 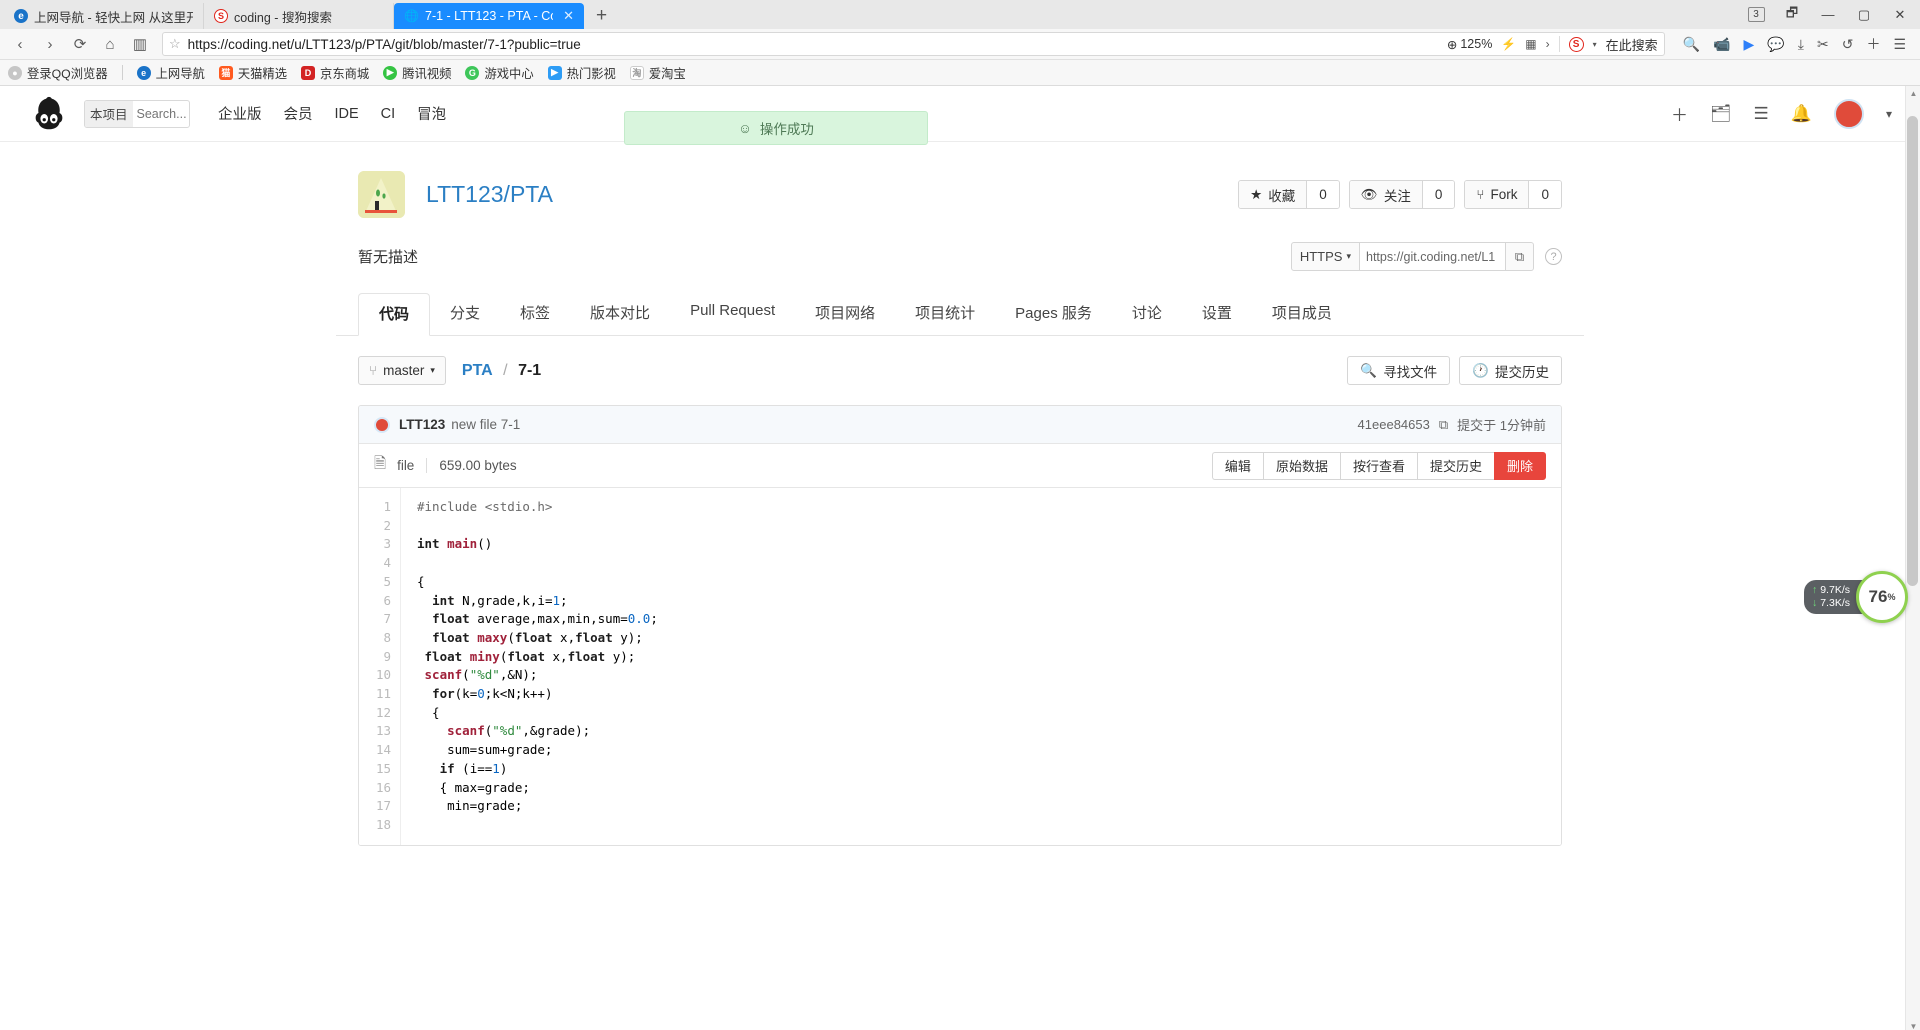 What do you see at coordinates (1302, 314) in the screenshot?
I see `tab-members: 项目成员` at bounding box center [1302, 314].